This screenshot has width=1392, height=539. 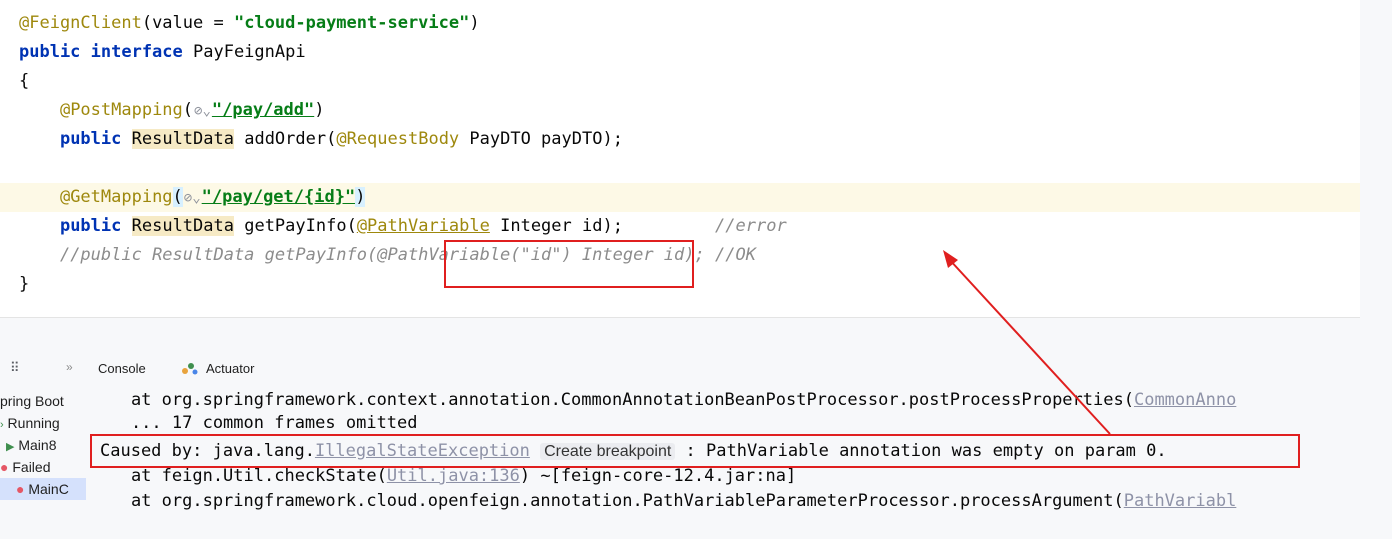 What do you see at coordinates (351, 23) in the screenshot?
I see `service-name-string: "cloud-payment-service"` at bounding box center [351, 23].